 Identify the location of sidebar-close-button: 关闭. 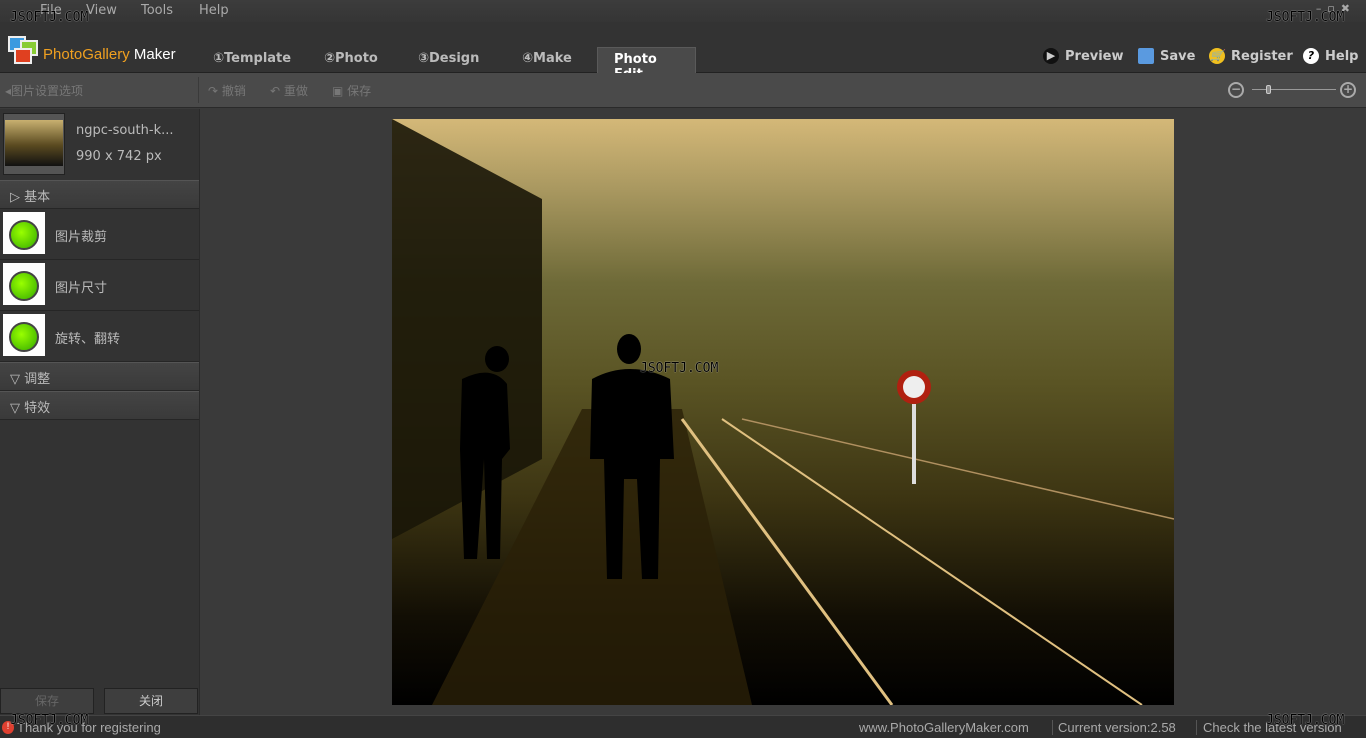
(151, 701).